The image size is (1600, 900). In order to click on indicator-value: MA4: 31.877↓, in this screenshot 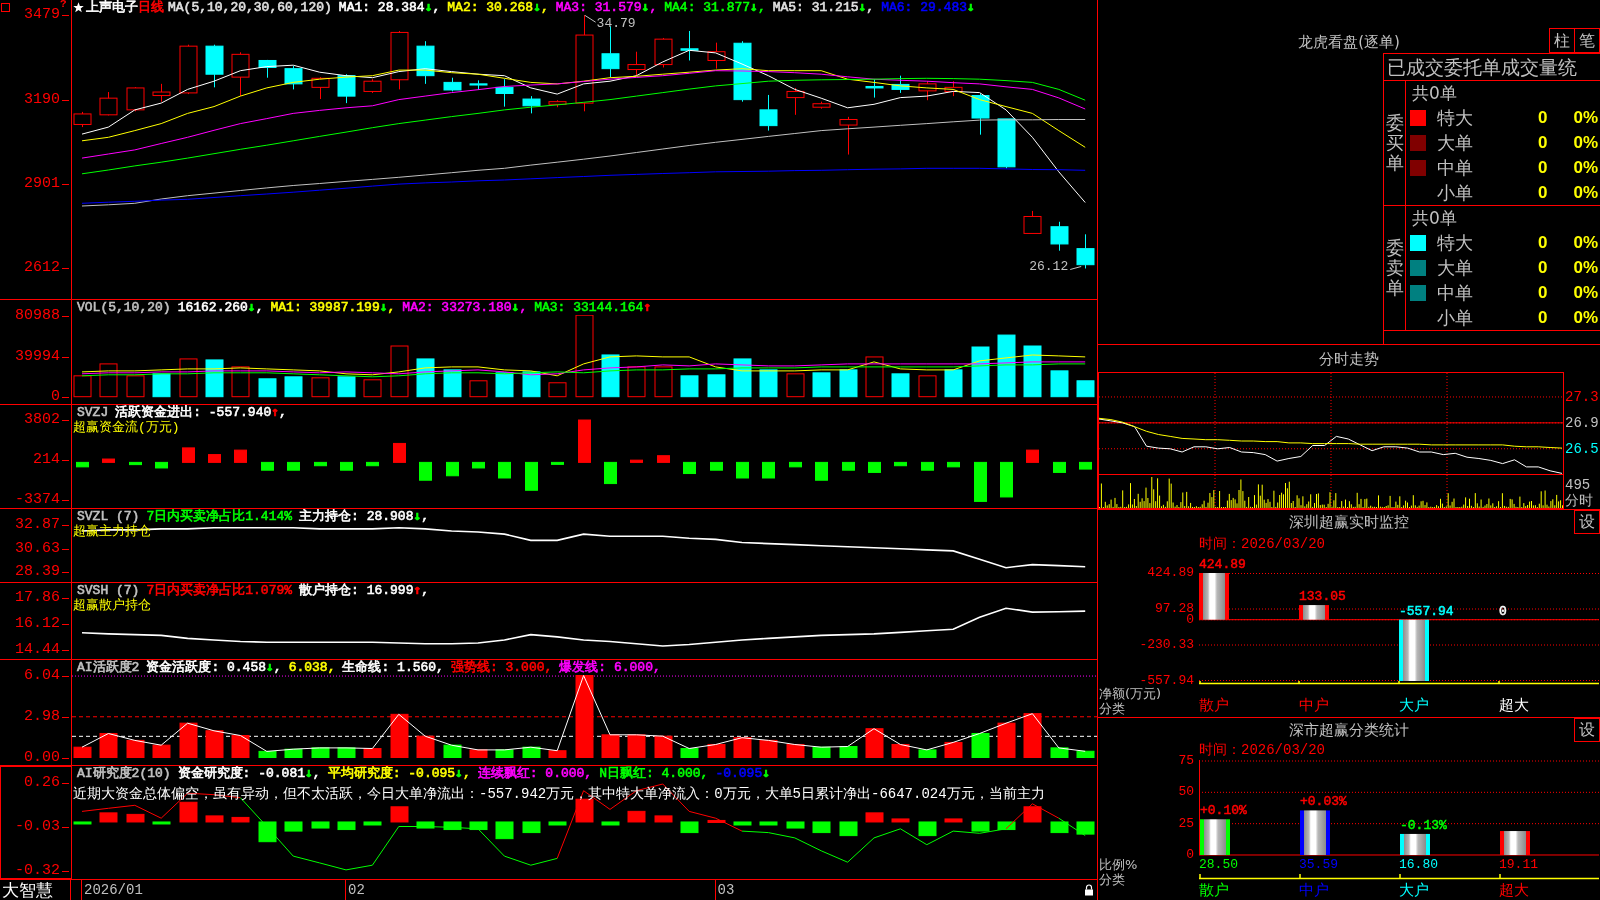, I will do `click(715, 7)`.